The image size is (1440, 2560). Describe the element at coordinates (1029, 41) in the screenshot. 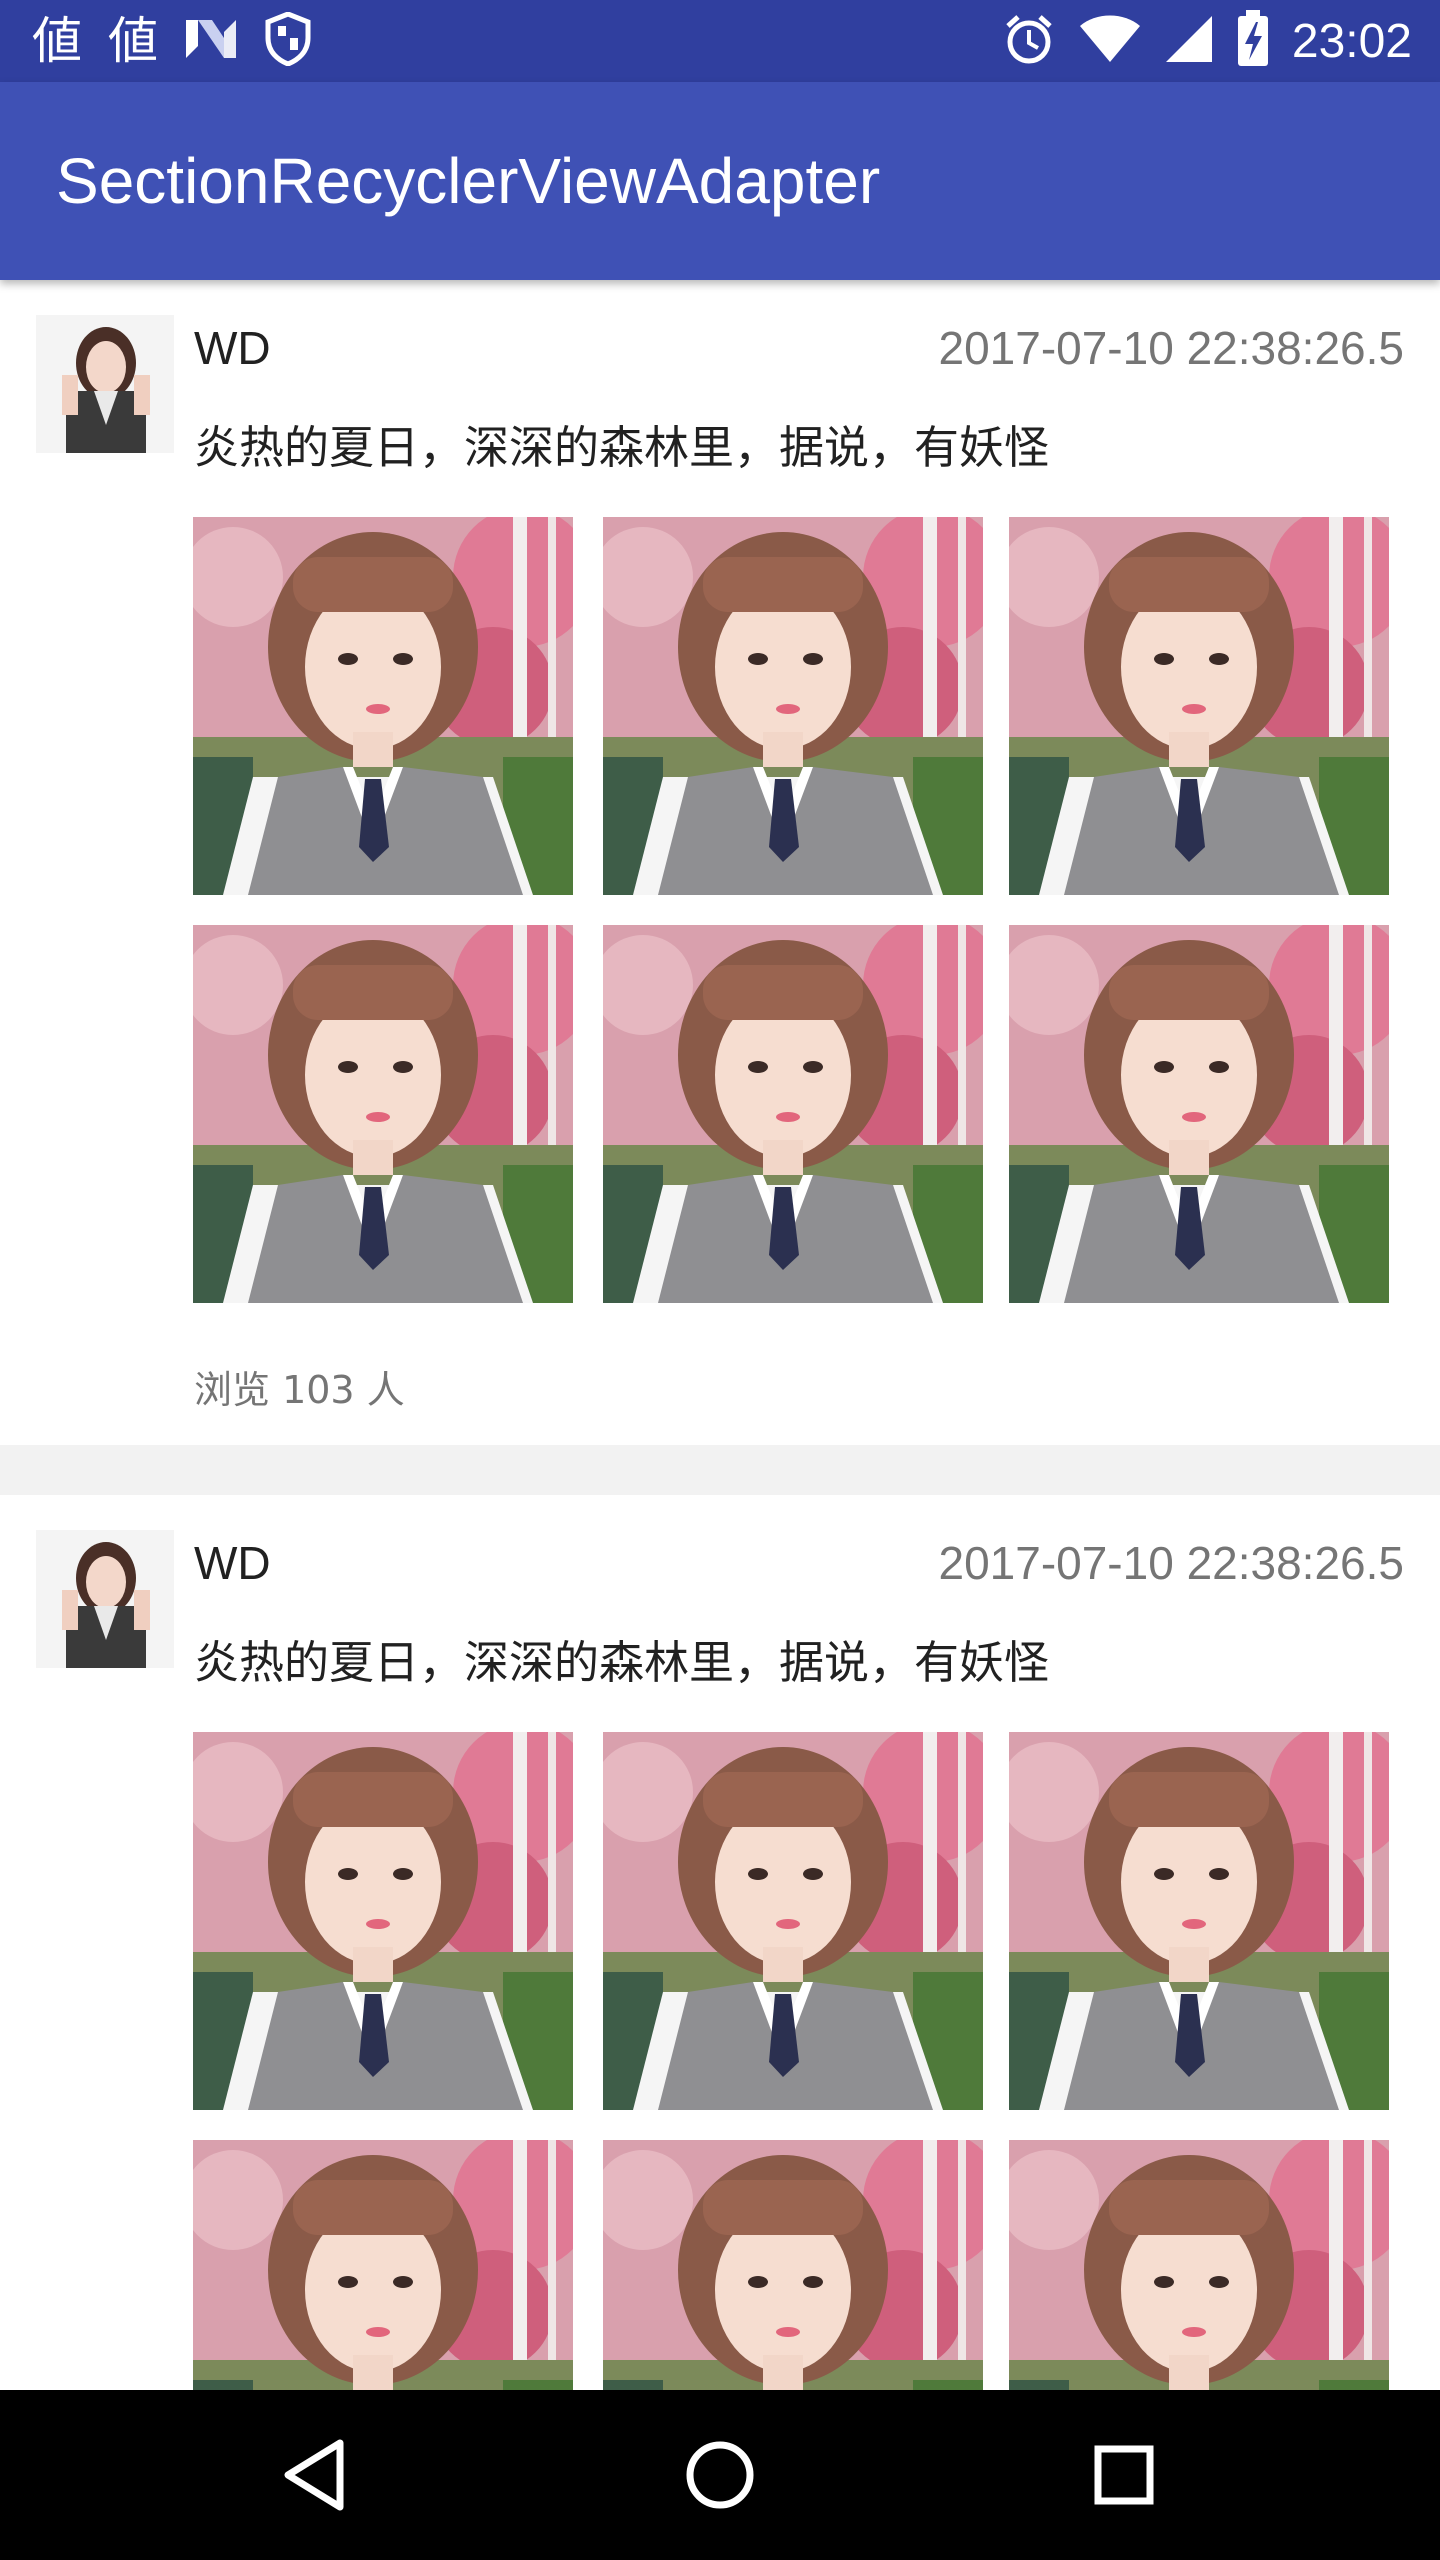

I see `alarm-icon` at that location.